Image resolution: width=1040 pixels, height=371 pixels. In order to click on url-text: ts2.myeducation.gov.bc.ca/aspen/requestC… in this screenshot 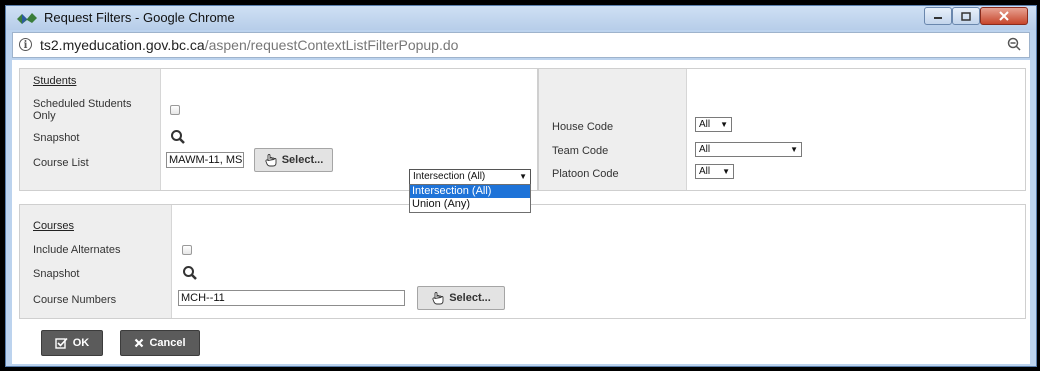, I will do `click(249, 45)`.